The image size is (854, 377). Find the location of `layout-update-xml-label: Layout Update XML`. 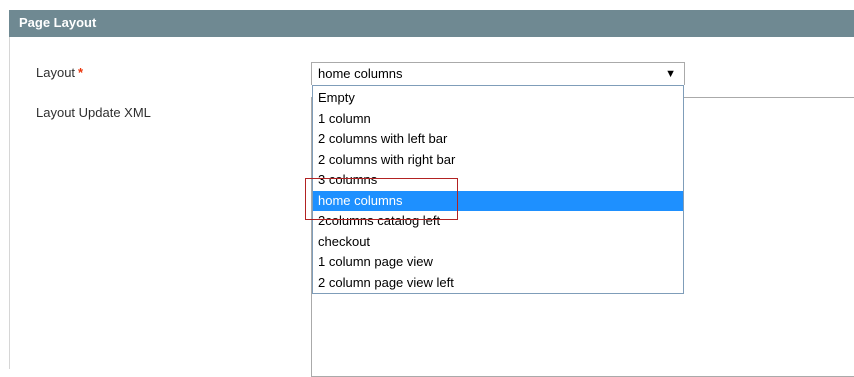

layout-update-xml-label: Layout Update XML is located at coordinates (93, 112).